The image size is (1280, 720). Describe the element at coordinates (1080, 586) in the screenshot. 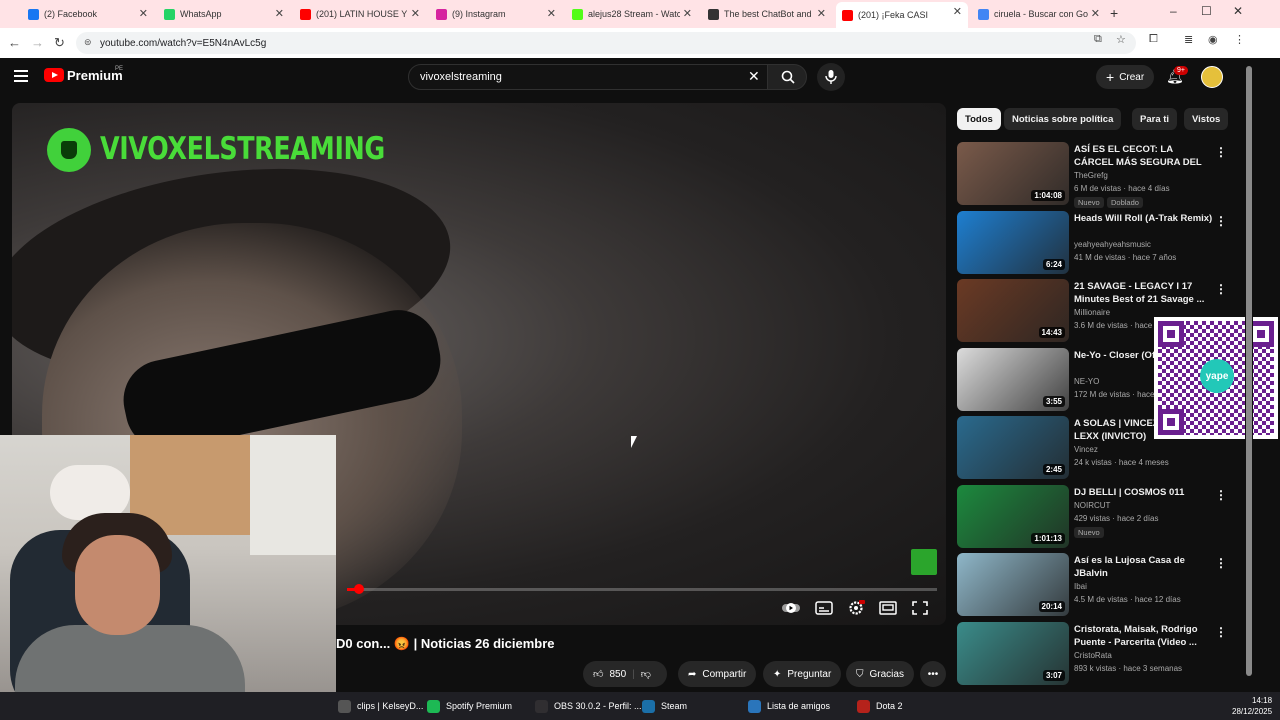

I see `related-video-channel: Ibai` at that location.